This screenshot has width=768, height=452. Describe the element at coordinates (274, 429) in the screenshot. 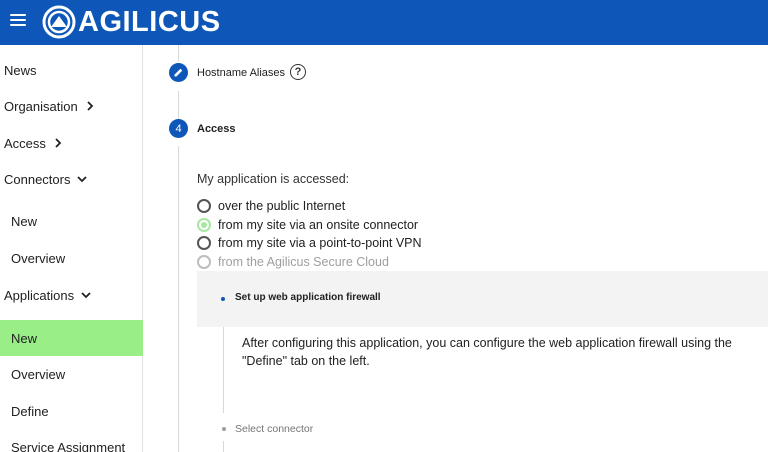

I see `substep-select-connector: Select connector` at that location.